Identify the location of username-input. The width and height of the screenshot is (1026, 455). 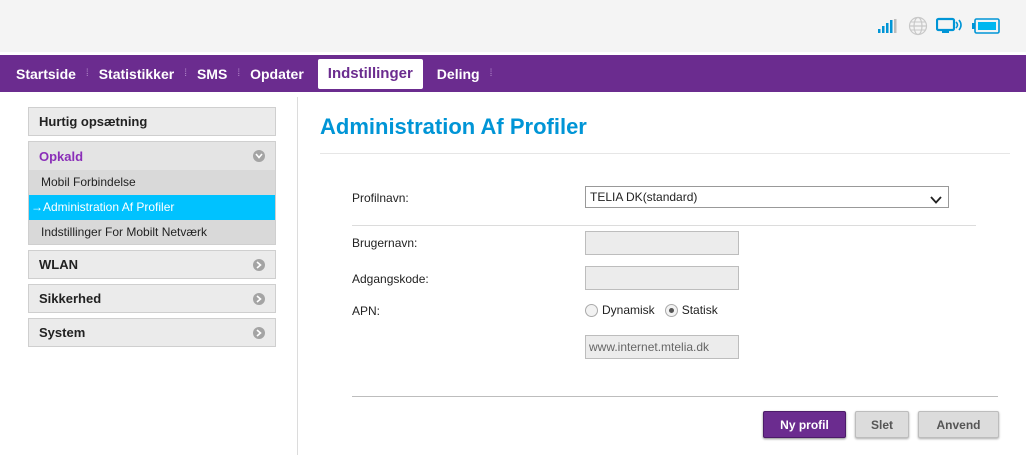
(662, 243).